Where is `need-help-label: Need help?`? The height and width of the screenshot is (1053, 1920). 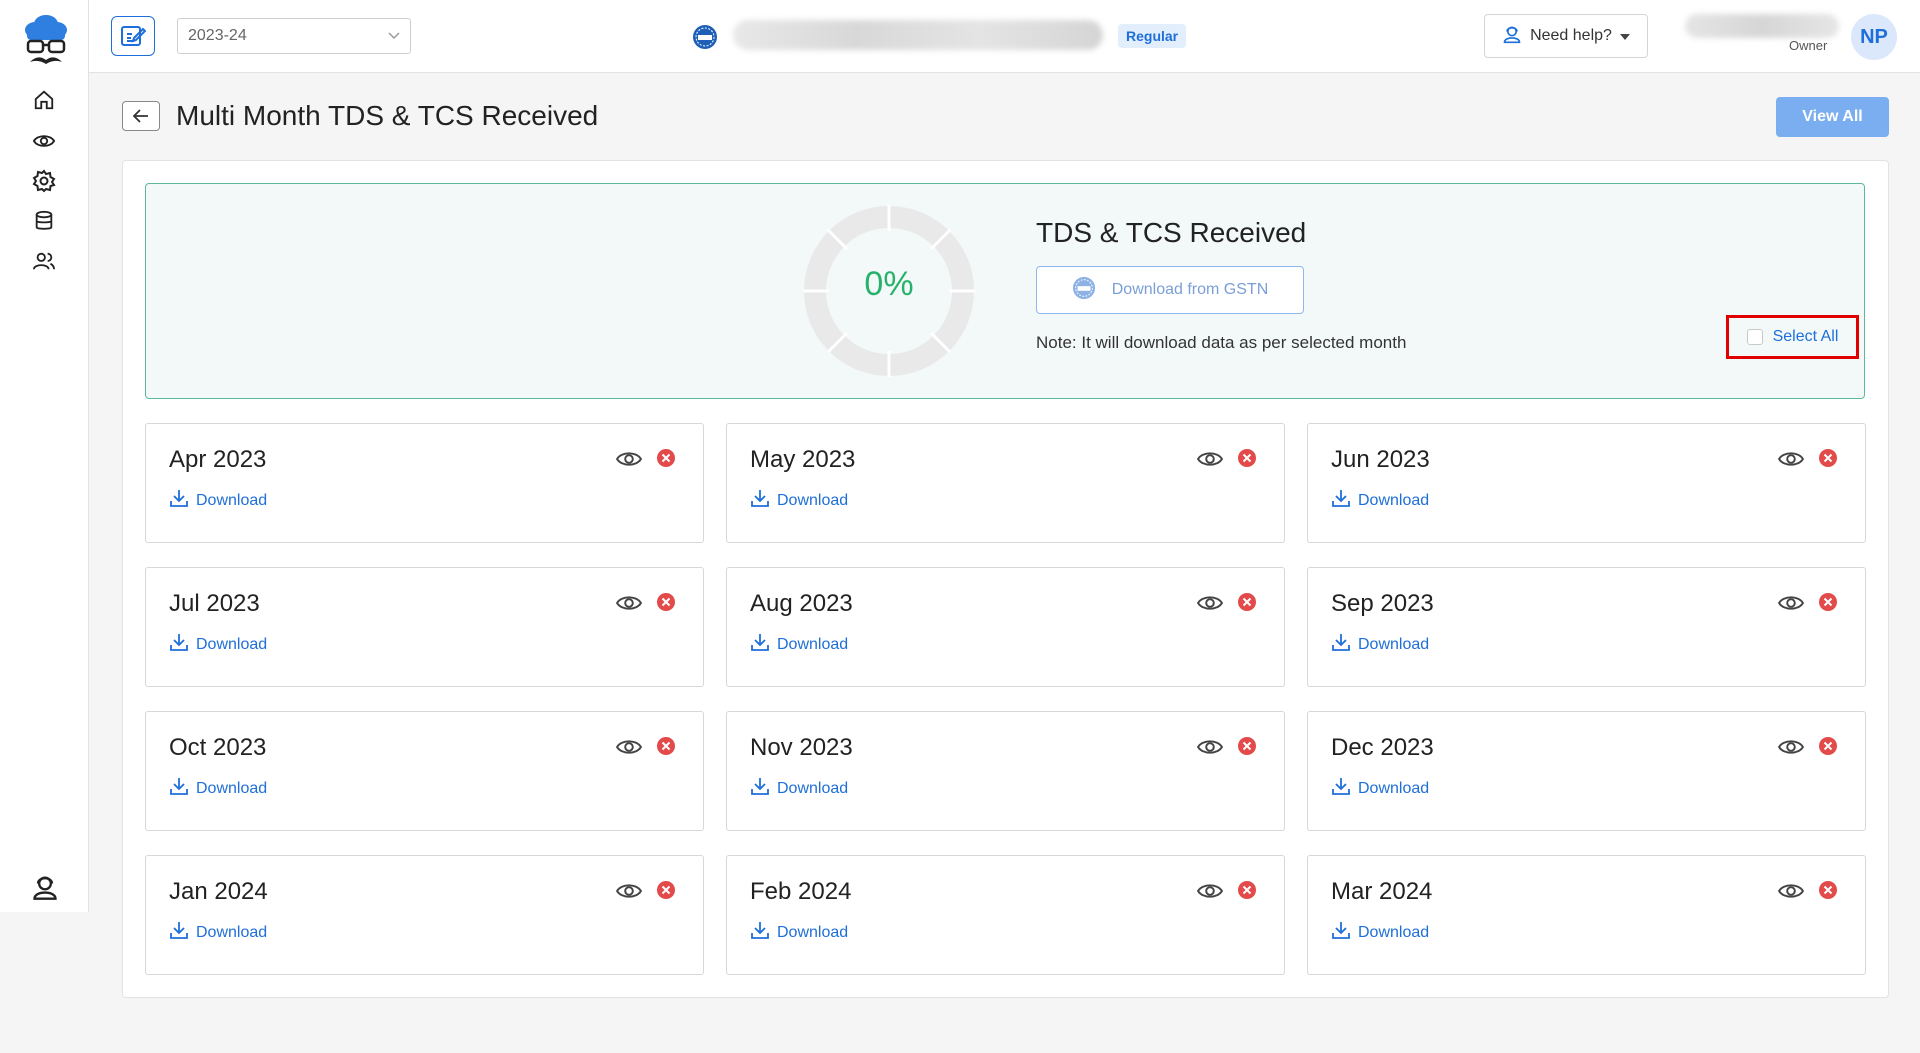
need-help-label: Need help? is located at coordinates (1571, 35).